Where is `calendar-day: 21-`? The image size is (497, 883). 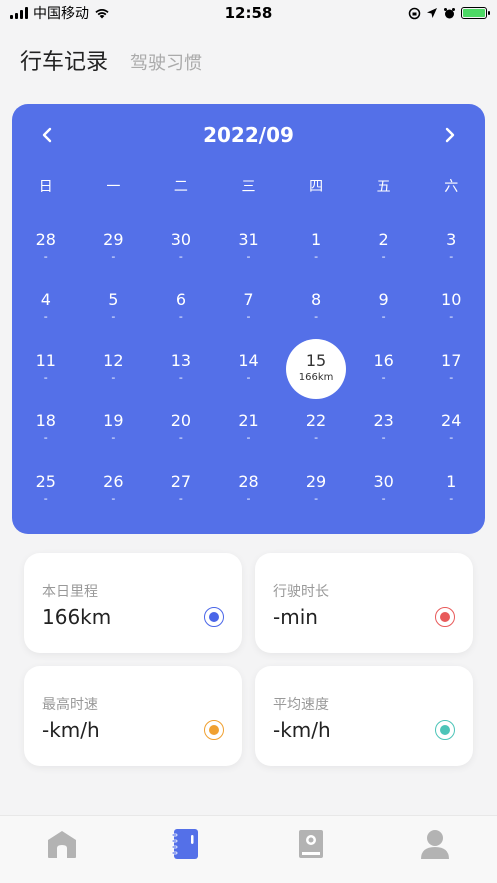 calendar-day: 21- is located at coordinates (249, 433).